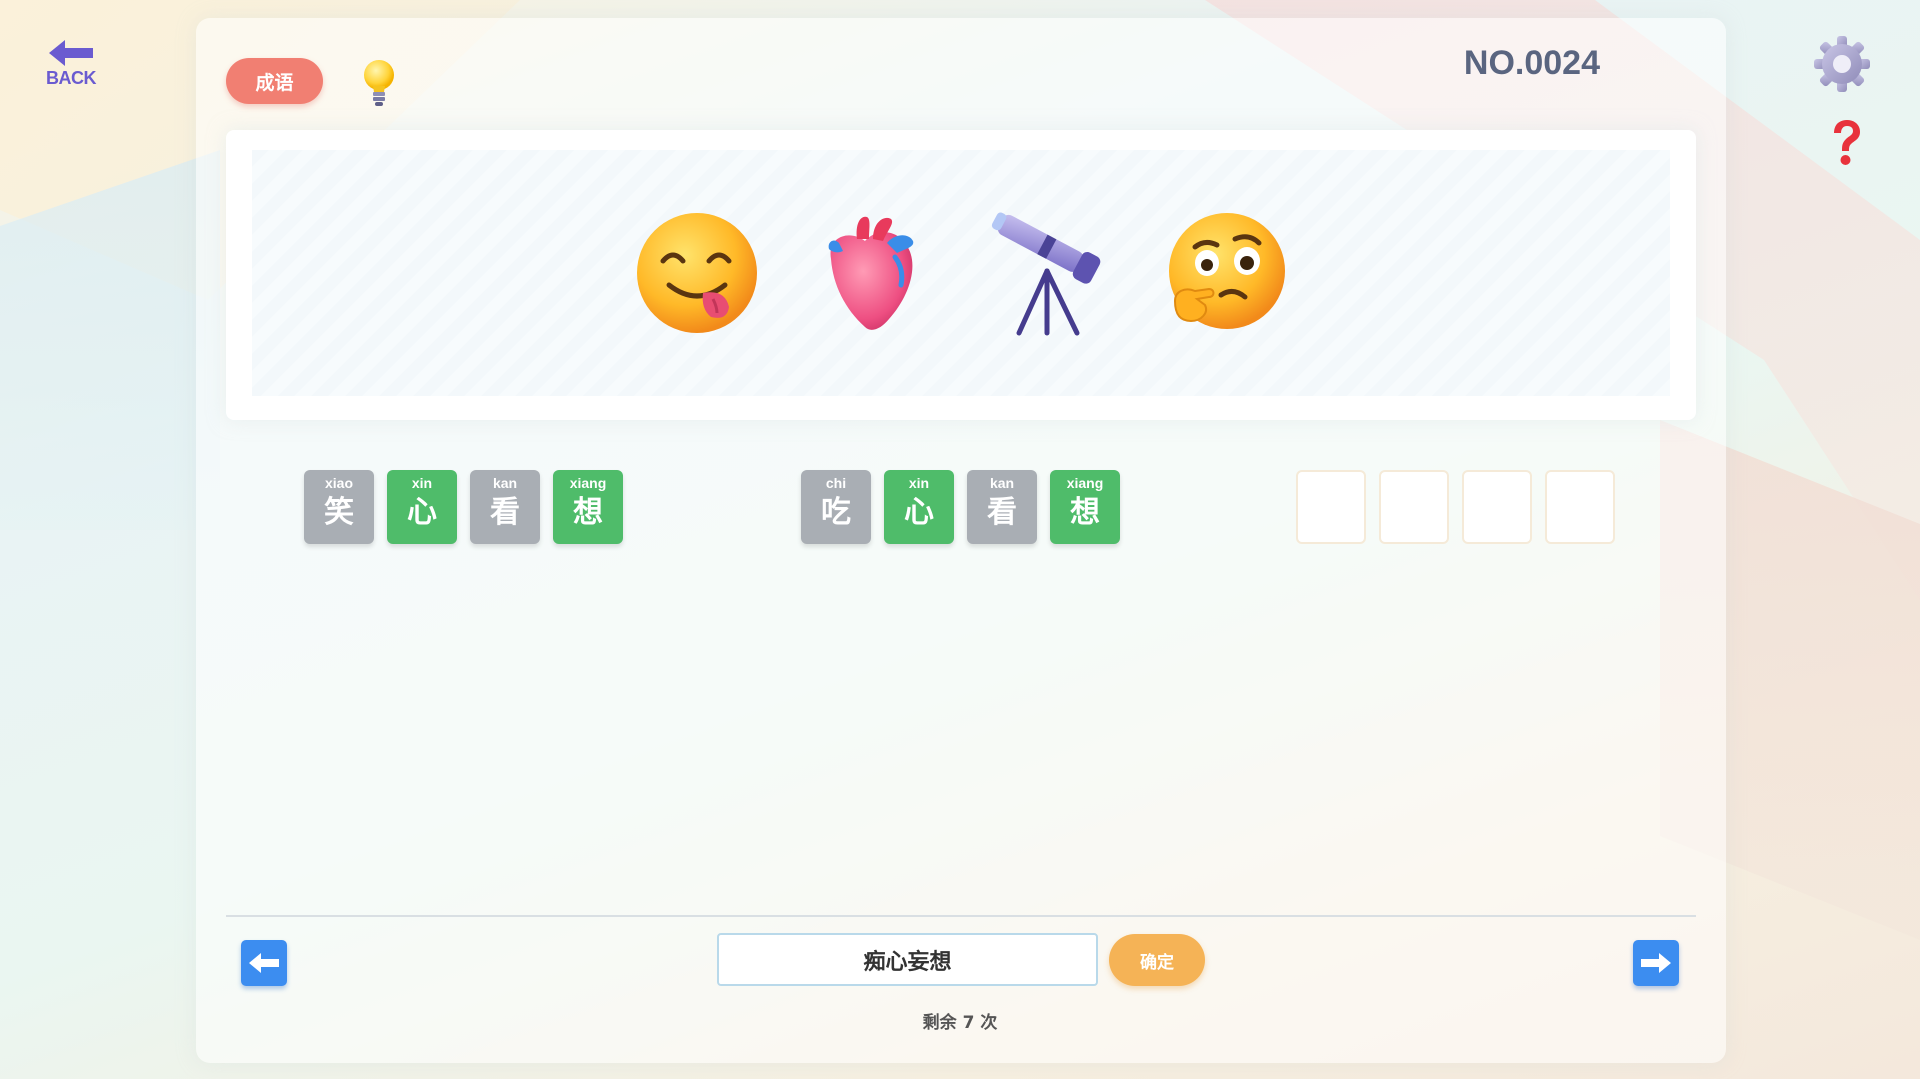  I want to click on face-savoring-food-icon, so click(697, 273).